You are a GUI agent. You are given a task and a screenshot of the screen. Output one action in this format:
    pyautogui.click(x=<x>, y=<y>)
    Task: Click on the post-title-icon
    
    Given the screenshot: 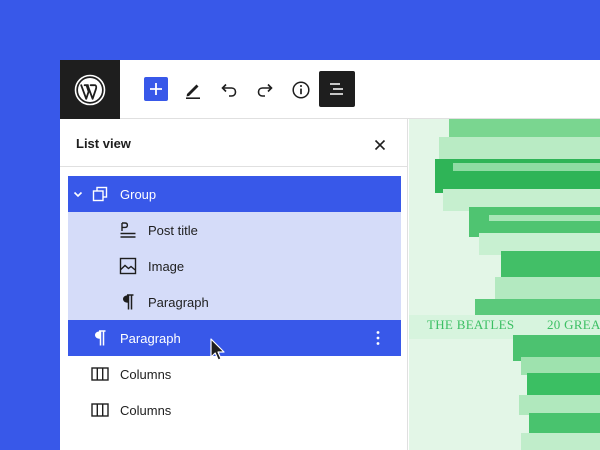 What is the action you would take?
    pyautogui.click(x=128, y=230)
    